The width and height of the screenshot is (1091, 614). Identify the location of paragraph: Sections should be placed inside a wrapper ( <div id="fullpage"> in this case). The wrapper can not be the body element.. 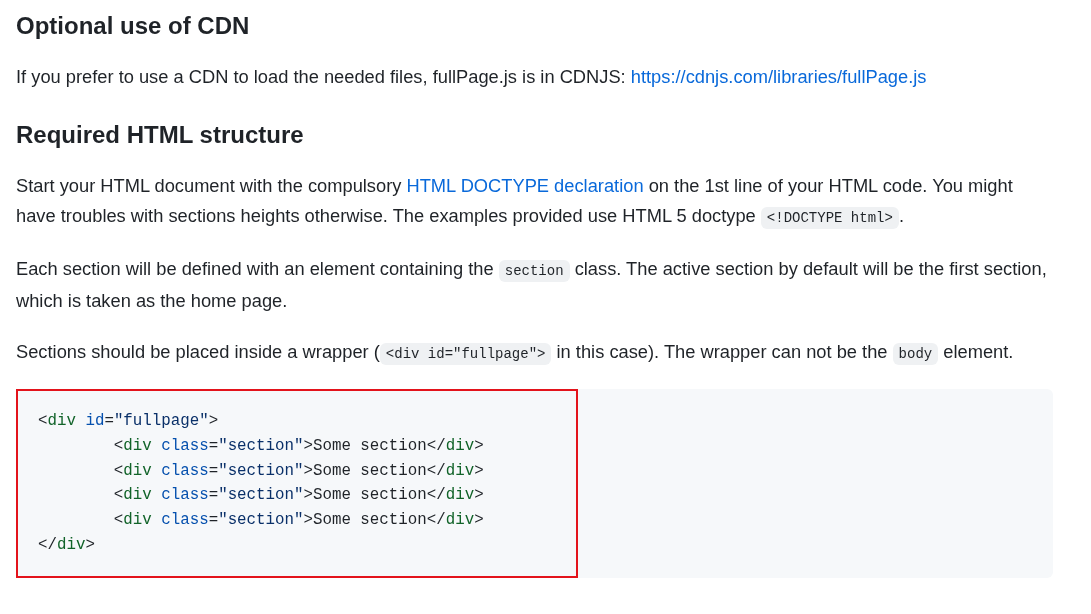
(534, 352).